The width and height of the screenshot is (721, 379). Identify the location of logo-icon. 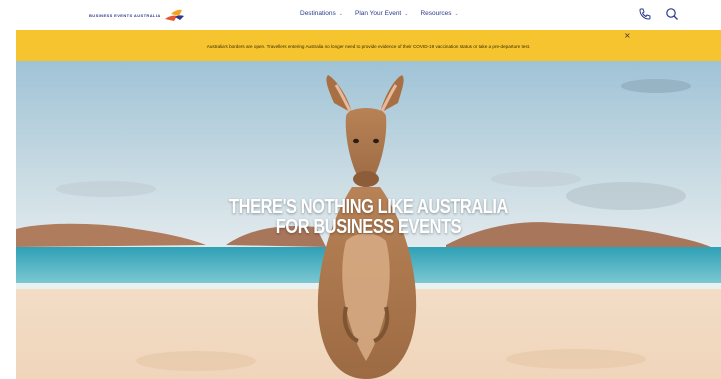
(174, 15).